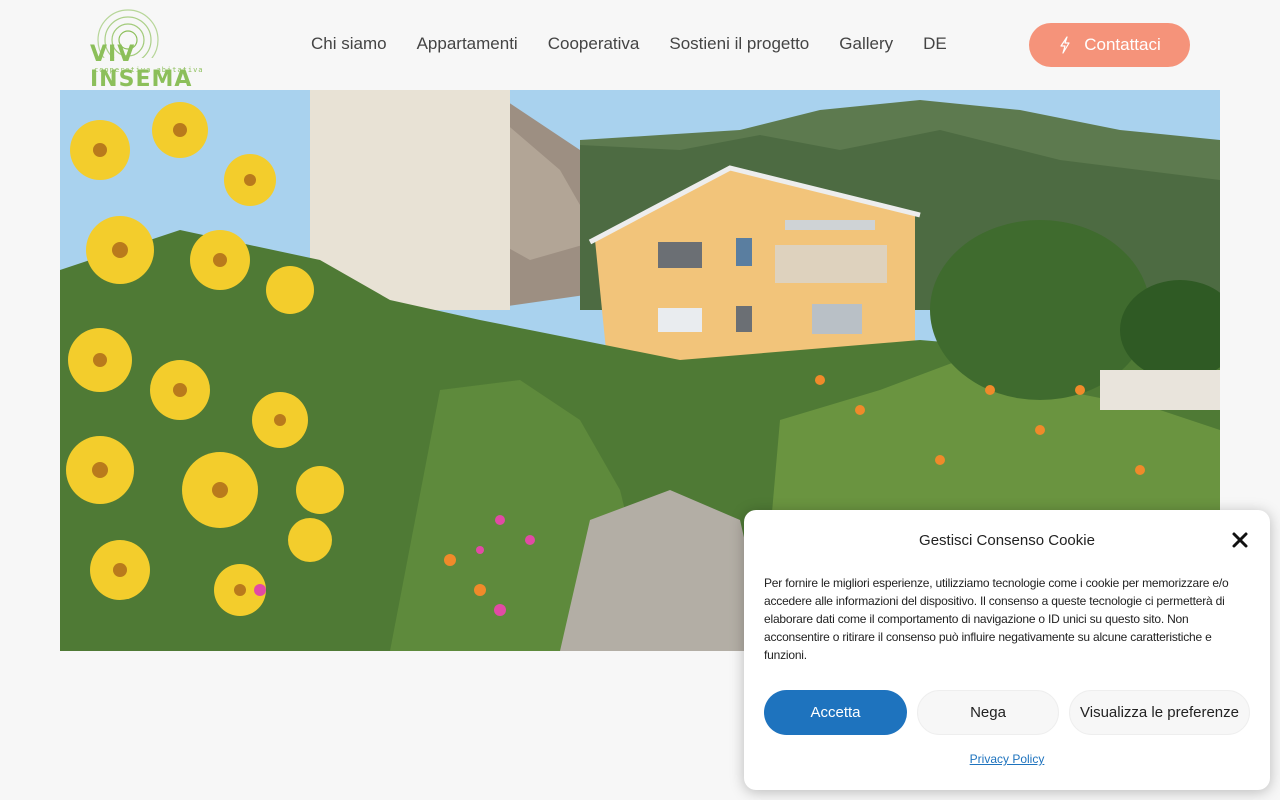 The width and height of the screenshot is (1280, 800). I want to click on contact-button: Contattaci, so click(1109, 45).